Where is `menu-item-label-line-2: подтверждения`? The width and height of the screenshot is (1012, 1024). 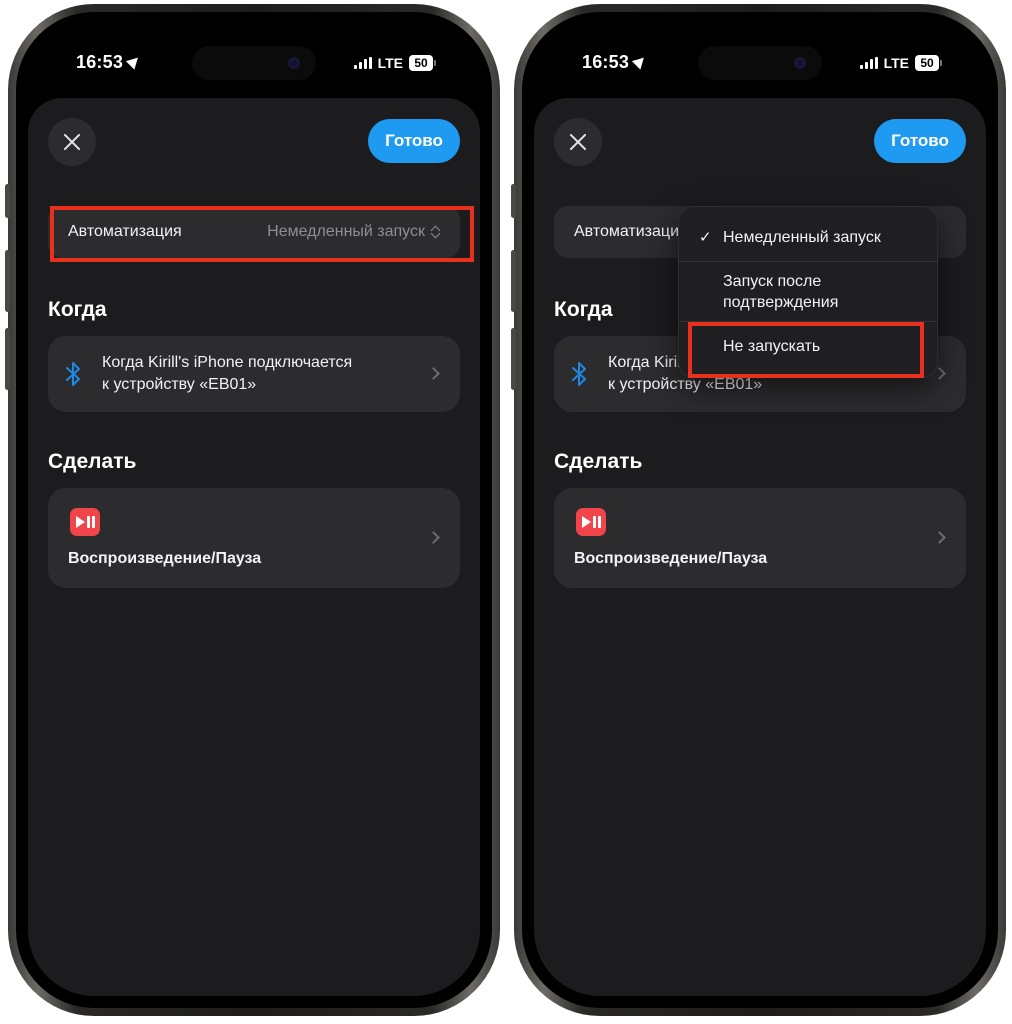
menu-item-label-line-2: подтверждения is located at coordinates (781, 302).